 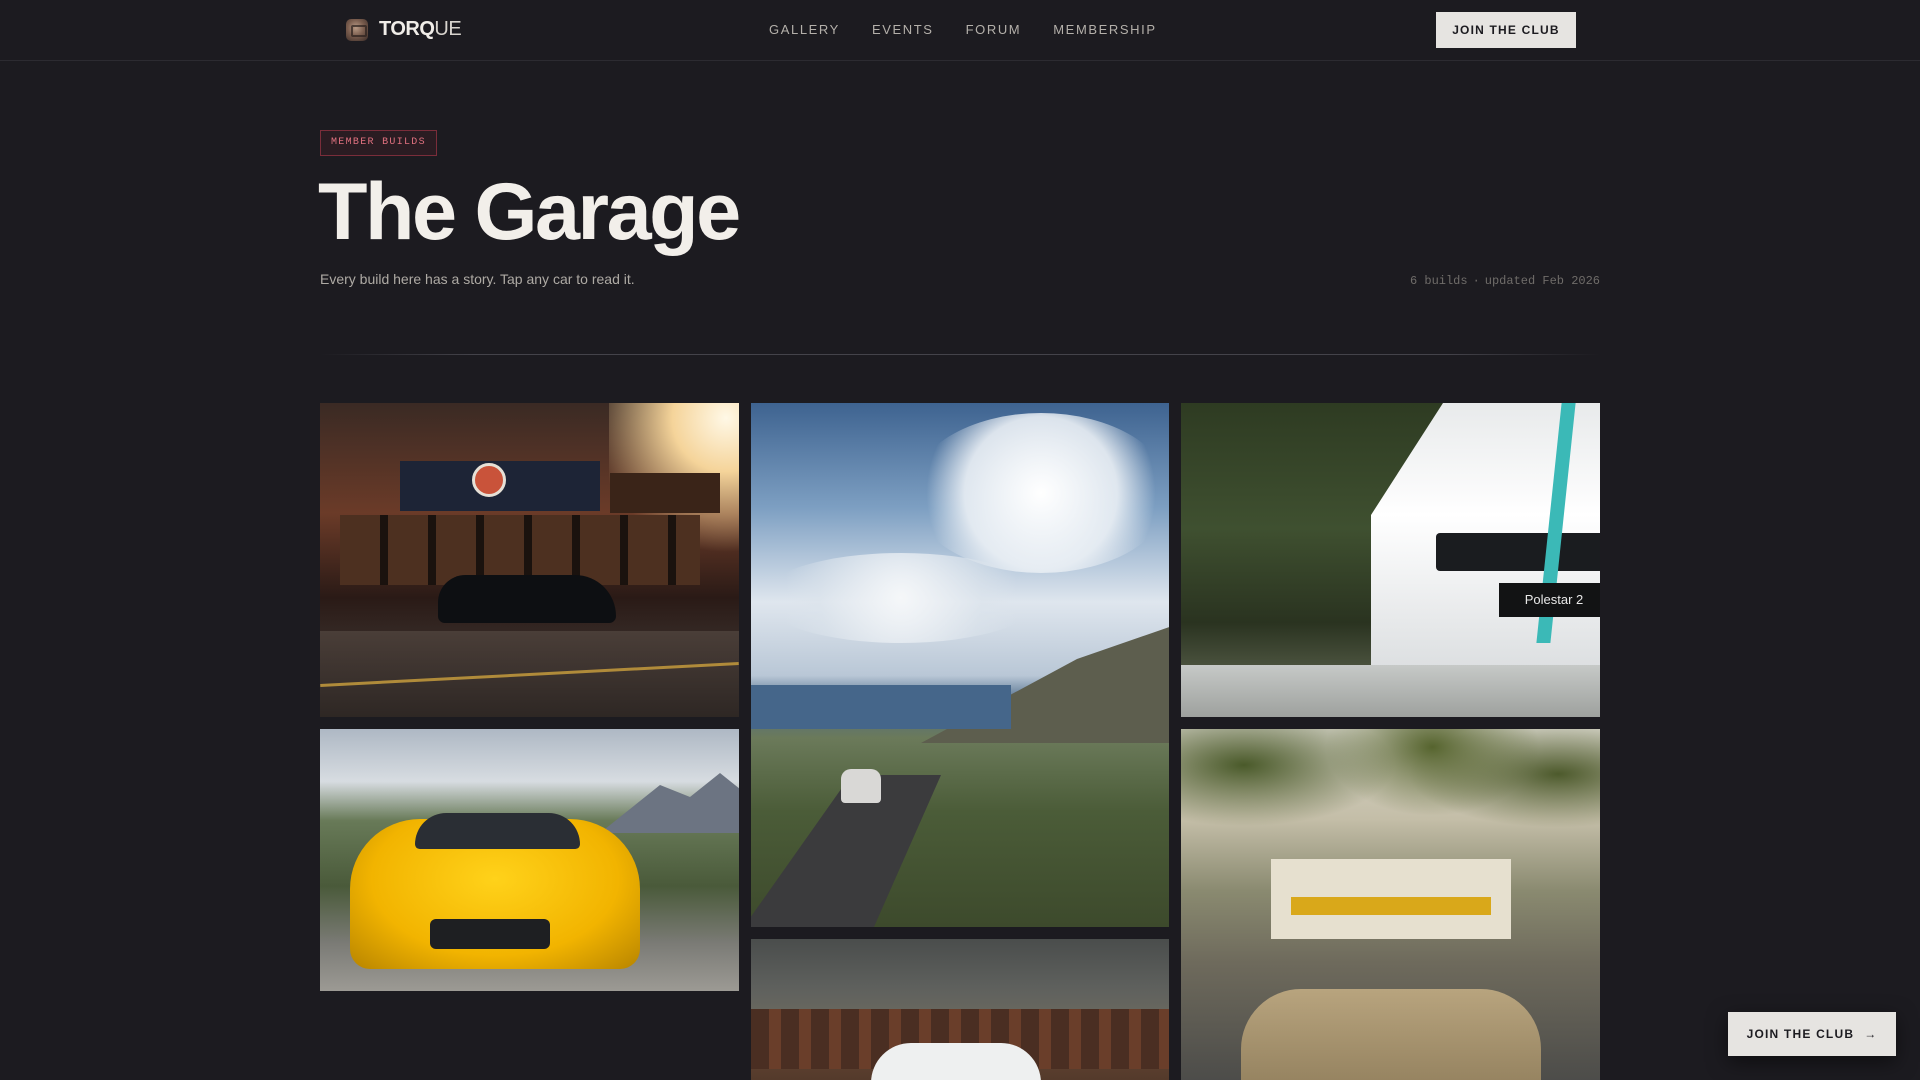 I want to click on builds-meta: 6 builds · updated Feb 2026, so click(x=1505, y=281).